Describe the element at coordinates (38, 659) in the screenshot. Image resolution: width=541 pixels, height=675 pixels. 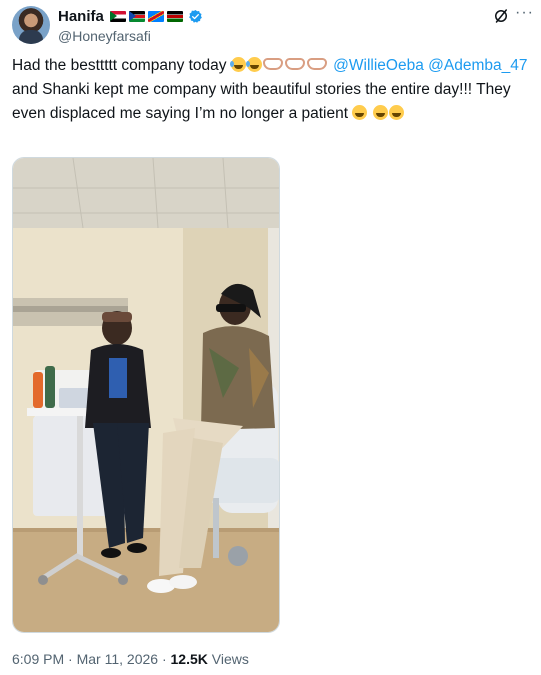
I see `tweet-time: 6:09 PM` at that location.